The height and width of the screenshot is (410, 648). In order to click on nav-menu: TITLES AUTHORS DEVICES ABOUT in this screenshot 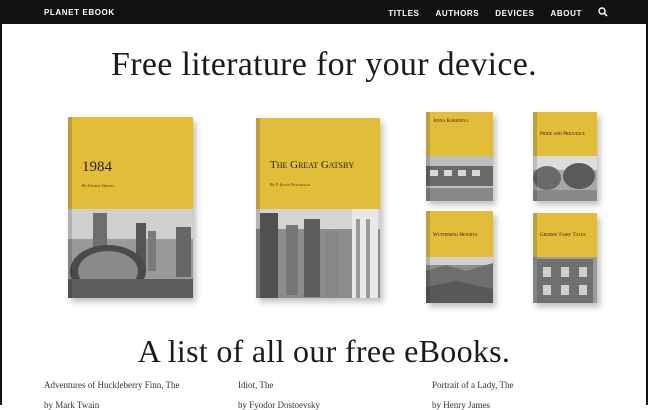, I will do `click(498, 12)`.